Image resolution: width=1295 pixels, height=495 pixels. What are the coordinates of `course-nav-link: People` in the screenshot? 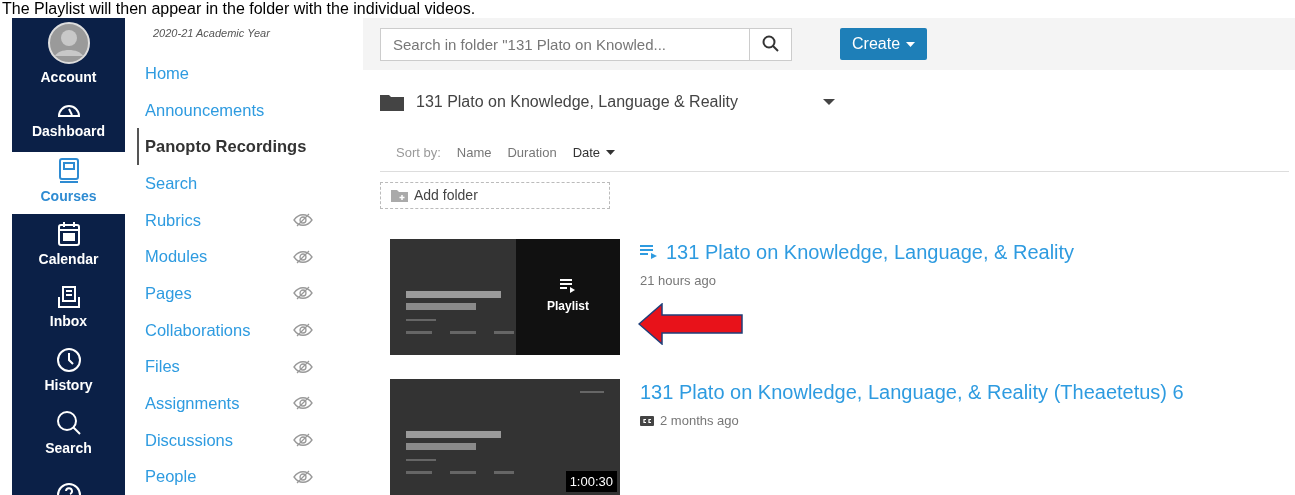 It's located at (171, 476).